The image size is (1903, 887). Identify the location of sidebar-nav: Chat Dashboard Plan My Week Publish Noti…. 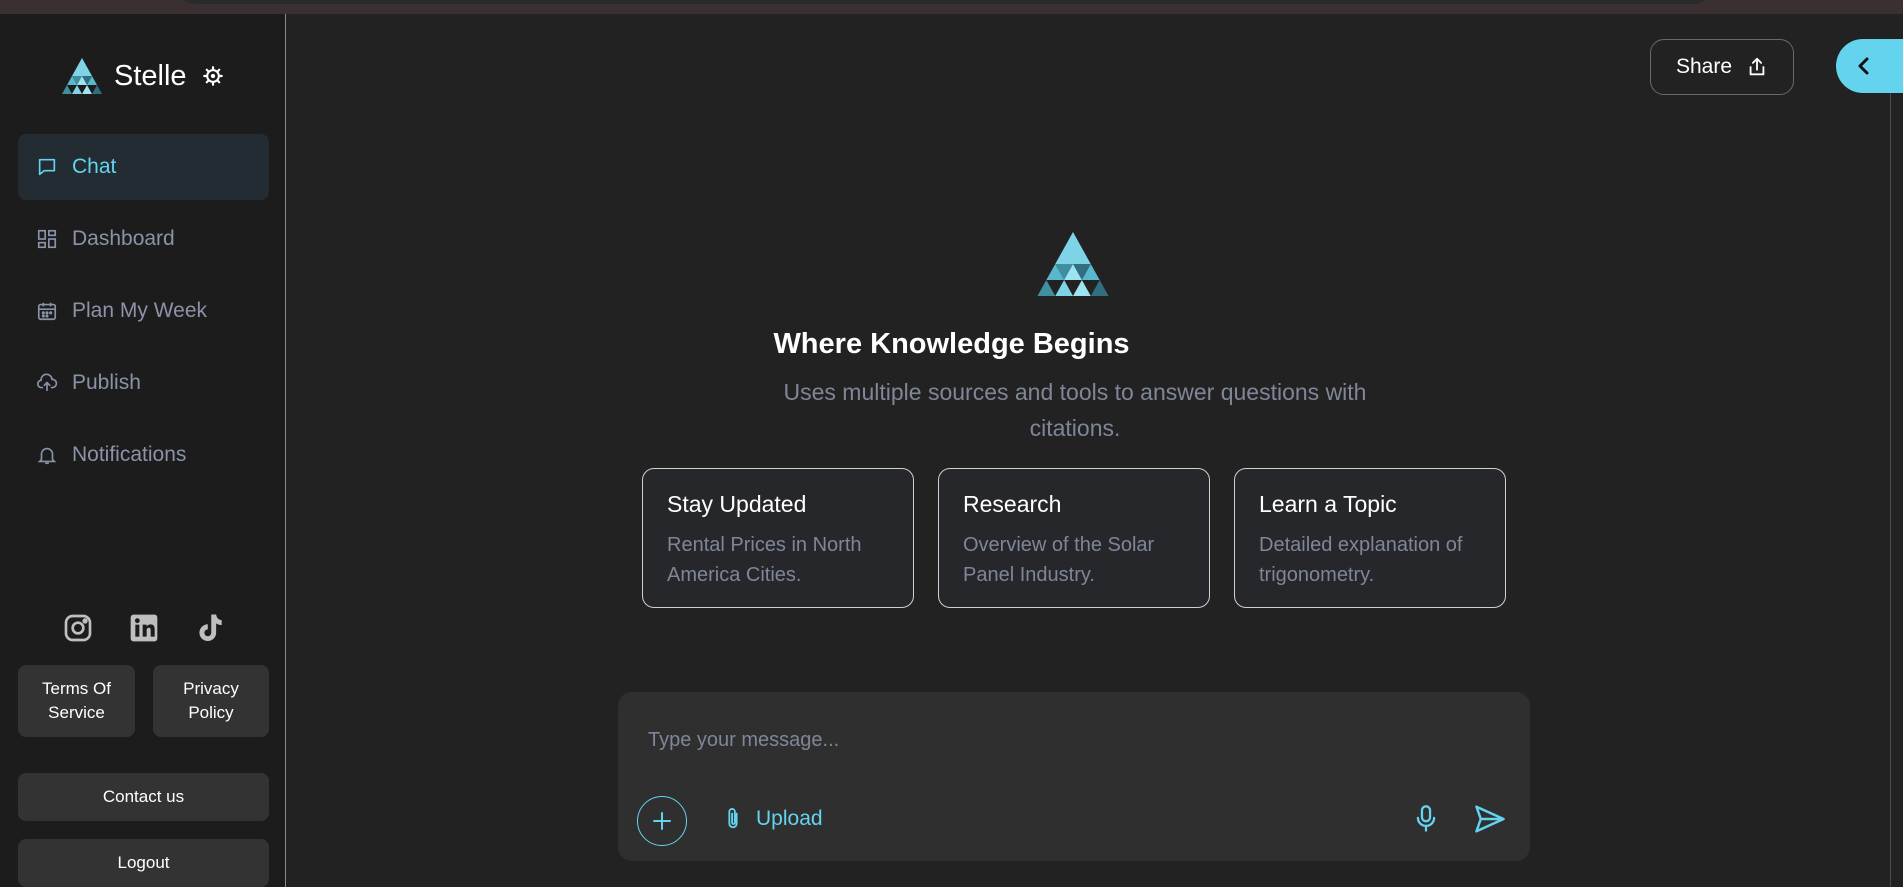
(143, 304).